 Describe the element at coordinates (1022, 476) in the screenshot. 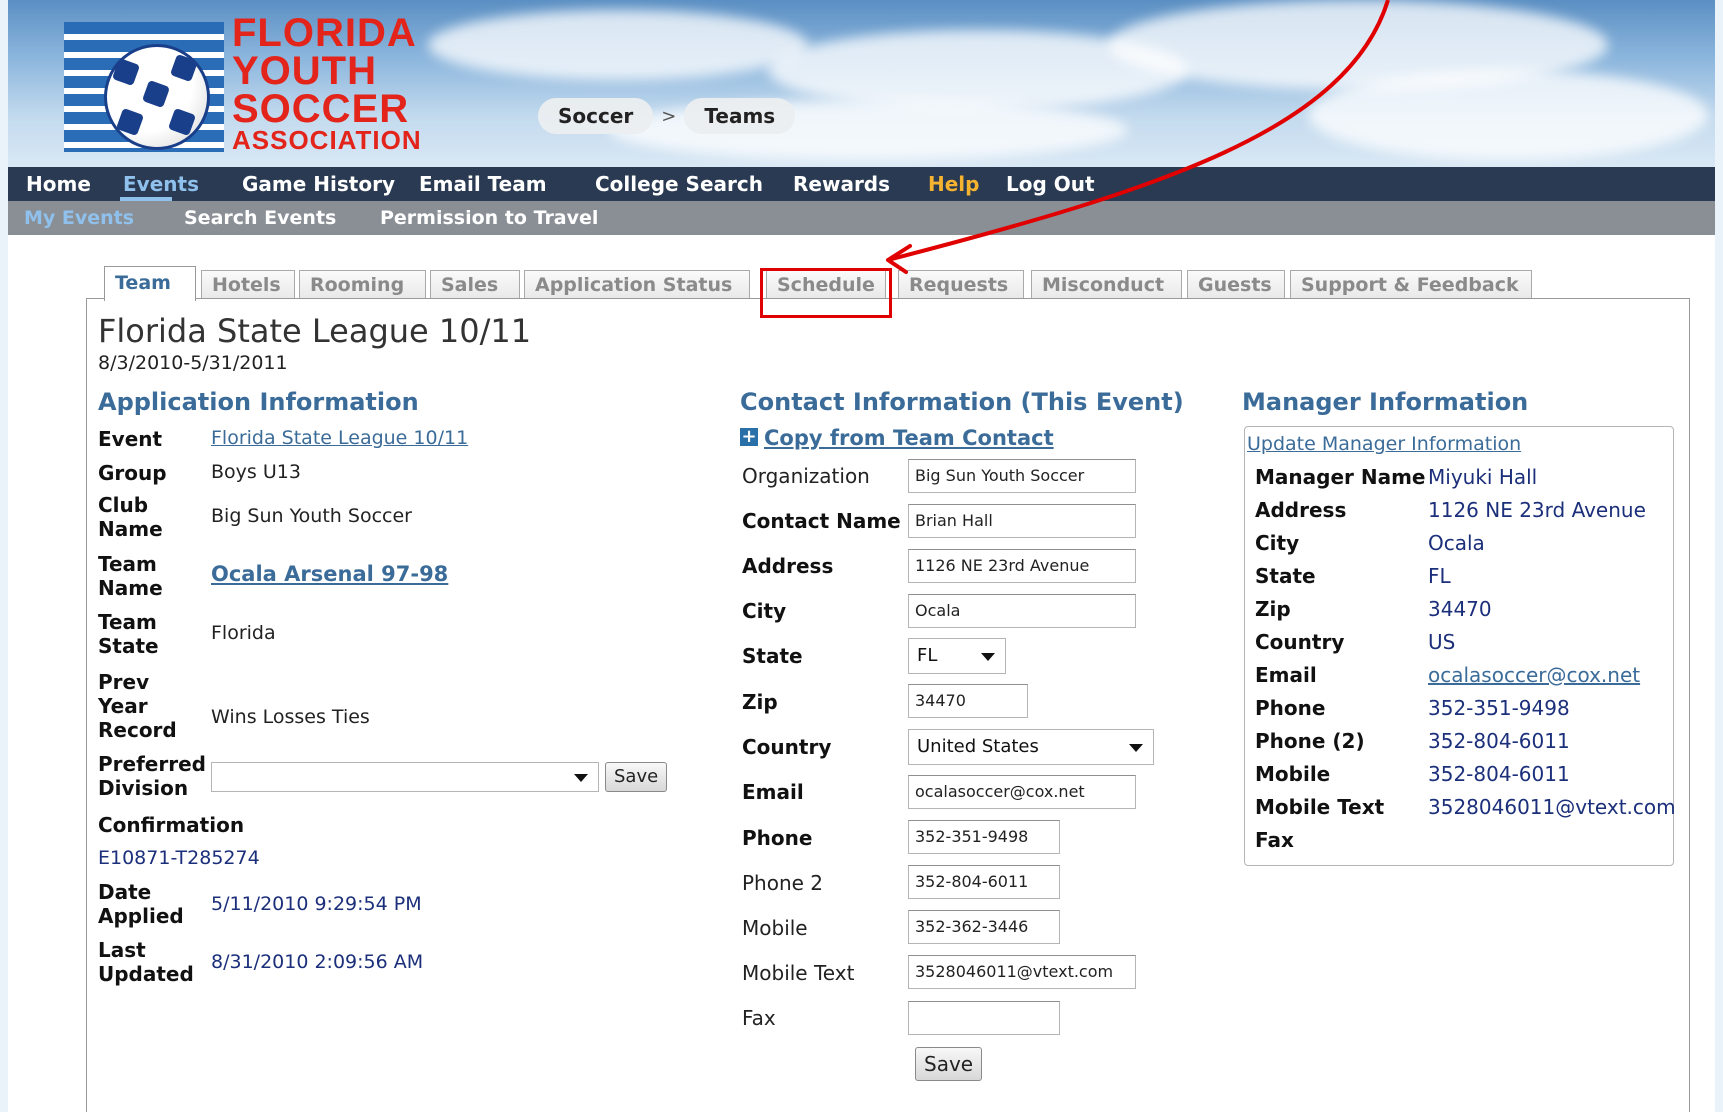

I see `organization-field: Big Sun Youth Soccer` at that location.